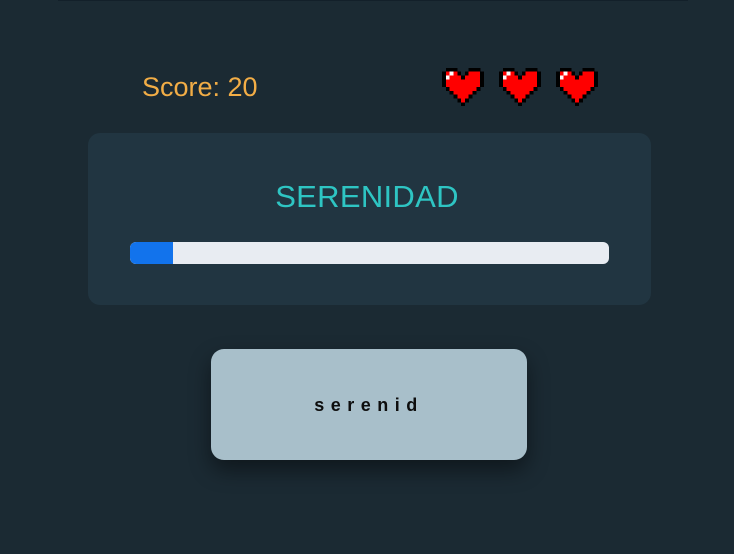 This screenshot has width=734, height=554. Describe the element at coordinates (373, 0) in the screenshot. I see `top-divider` at that location.